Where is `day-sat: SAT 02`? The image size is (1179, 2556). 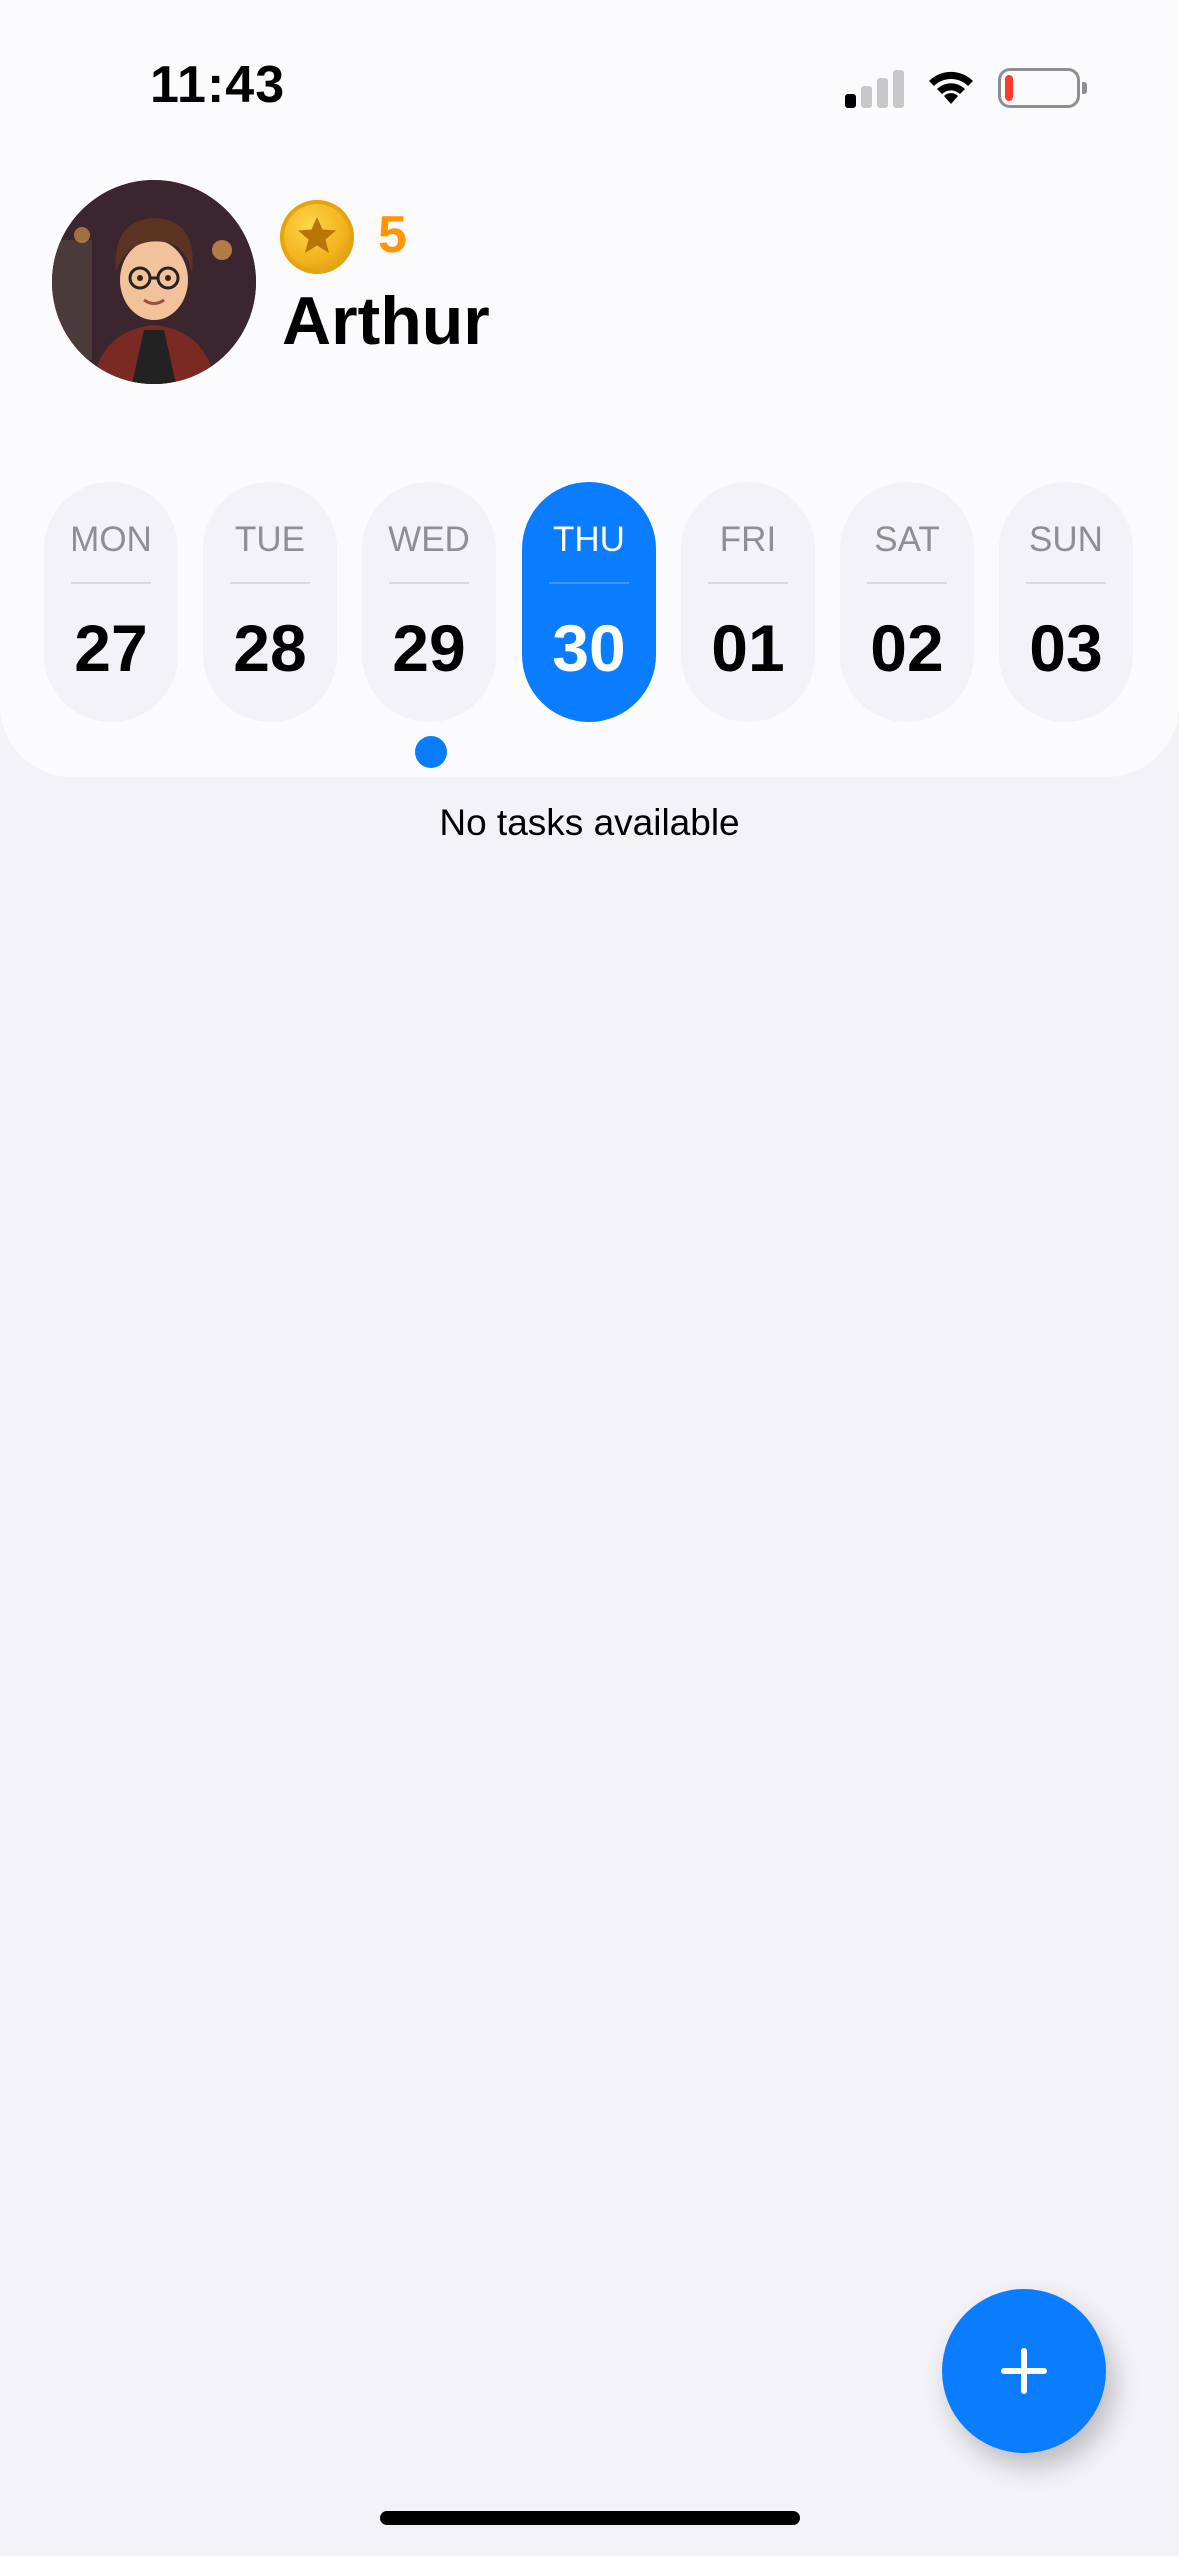 day-sat: SAT 02 is located at coordinates (907, 602).